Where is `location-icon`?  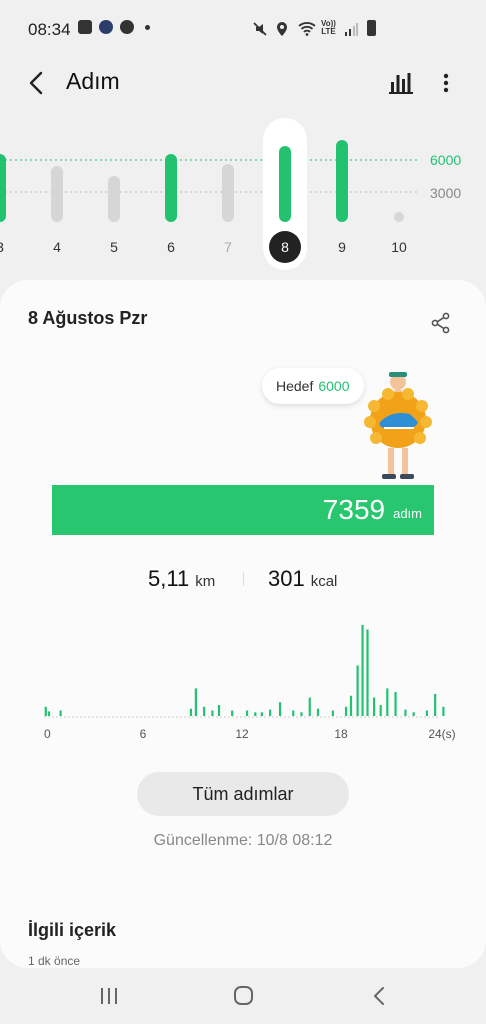 location-icon is located at coordinates (282, 28).